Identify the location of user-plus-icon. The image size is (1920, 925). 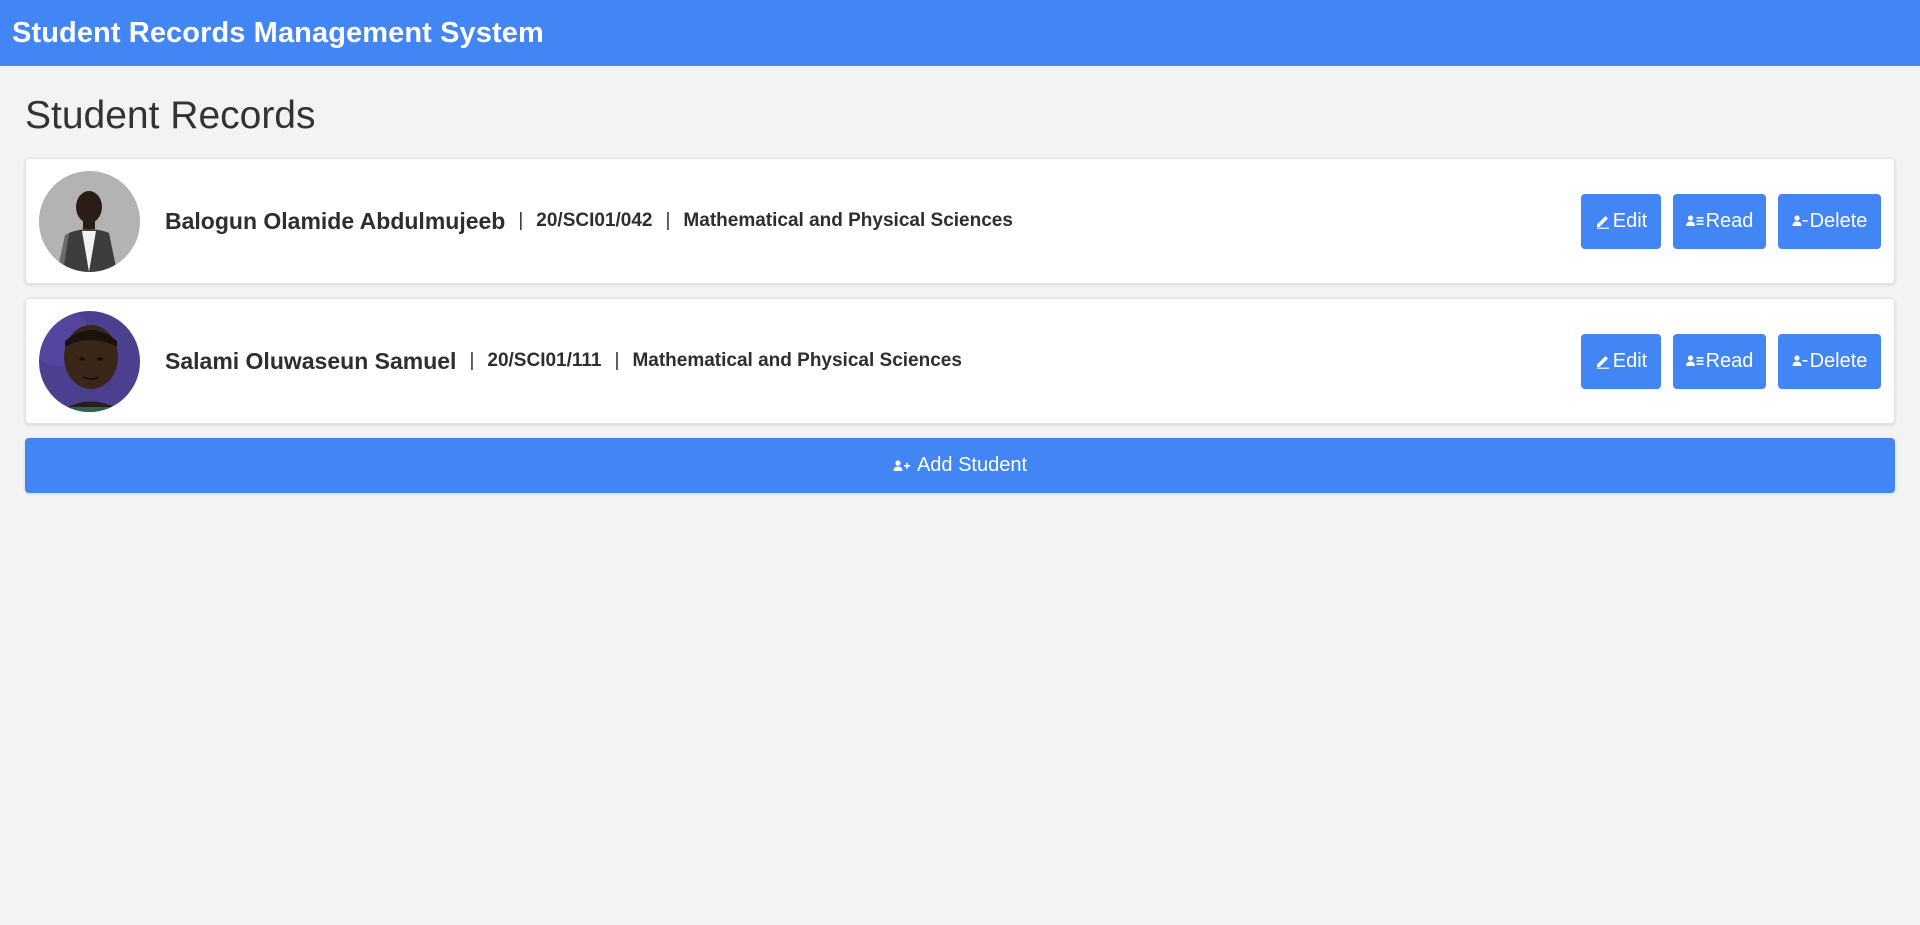
(902, 466).